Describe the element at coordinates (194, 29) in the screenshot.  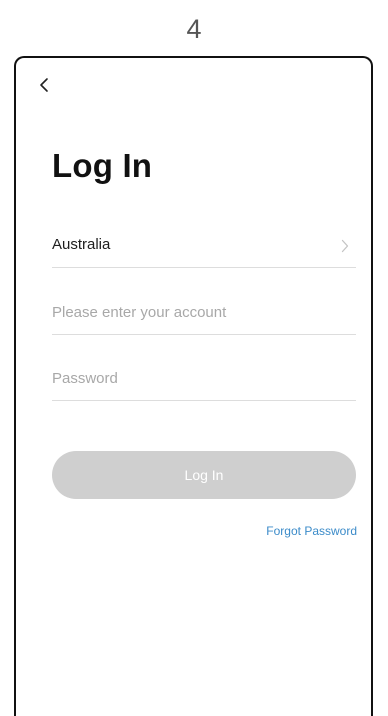
I see `step-number: 4` at that location.